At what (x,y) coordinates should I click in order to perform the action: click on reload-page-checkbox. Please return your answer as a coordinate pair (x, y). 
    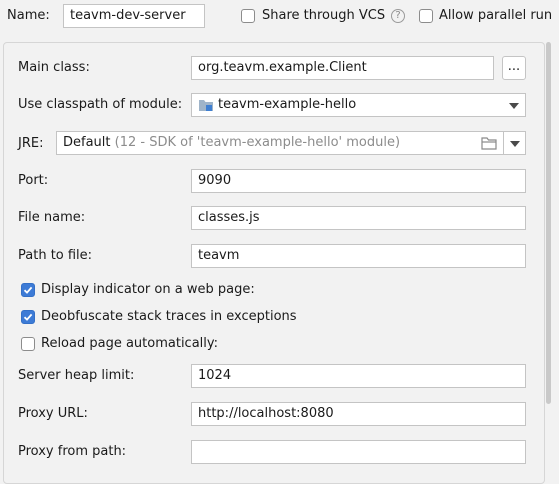
    Looking at the image, I should click on (28, 344).